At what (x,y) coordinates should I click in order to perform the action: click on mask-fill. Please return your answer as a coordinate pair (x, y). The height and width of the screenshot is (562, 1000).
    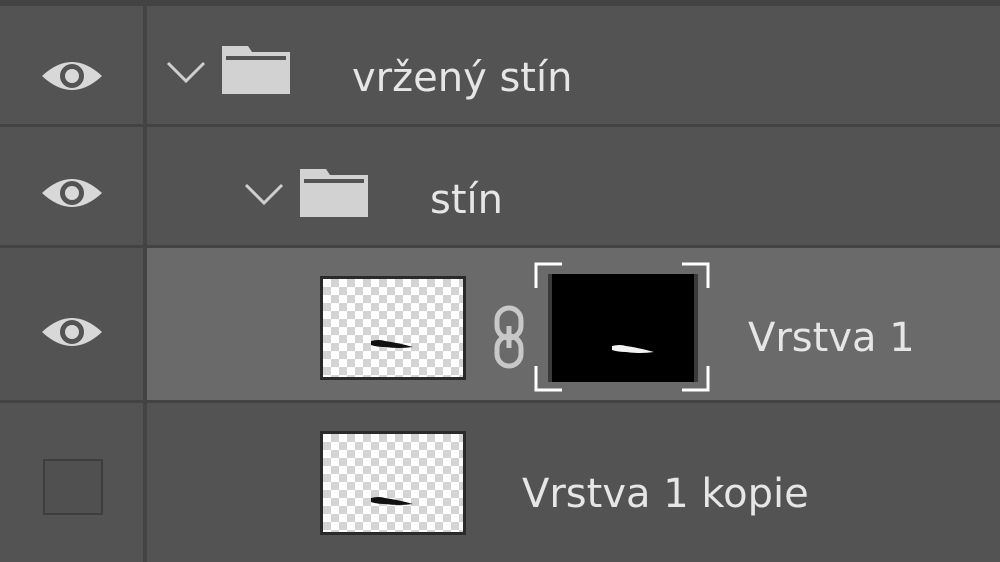
    Looking at the image, I should click on (623, 328).